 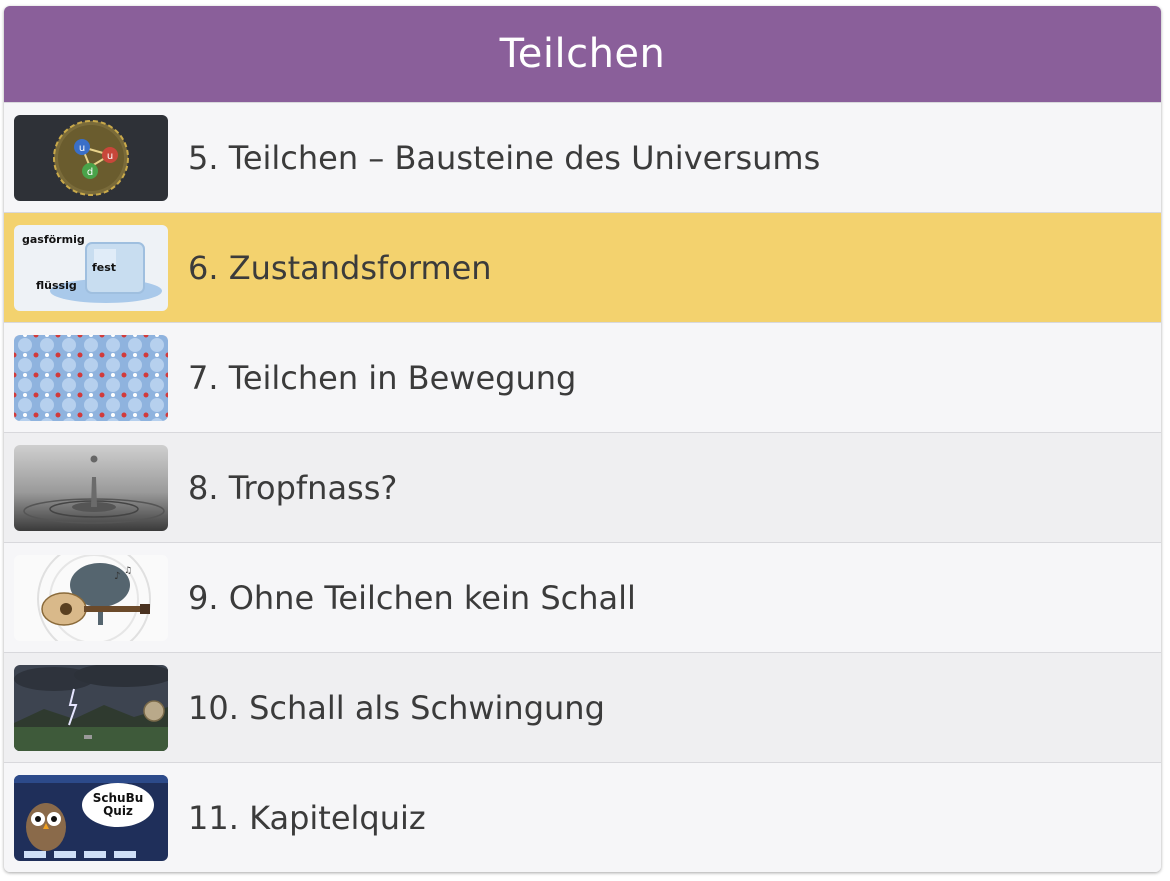 What do you see at coordinates (90, 172) in the screenshot?
I see `svg-text: d` at bounding box center [90, 172].